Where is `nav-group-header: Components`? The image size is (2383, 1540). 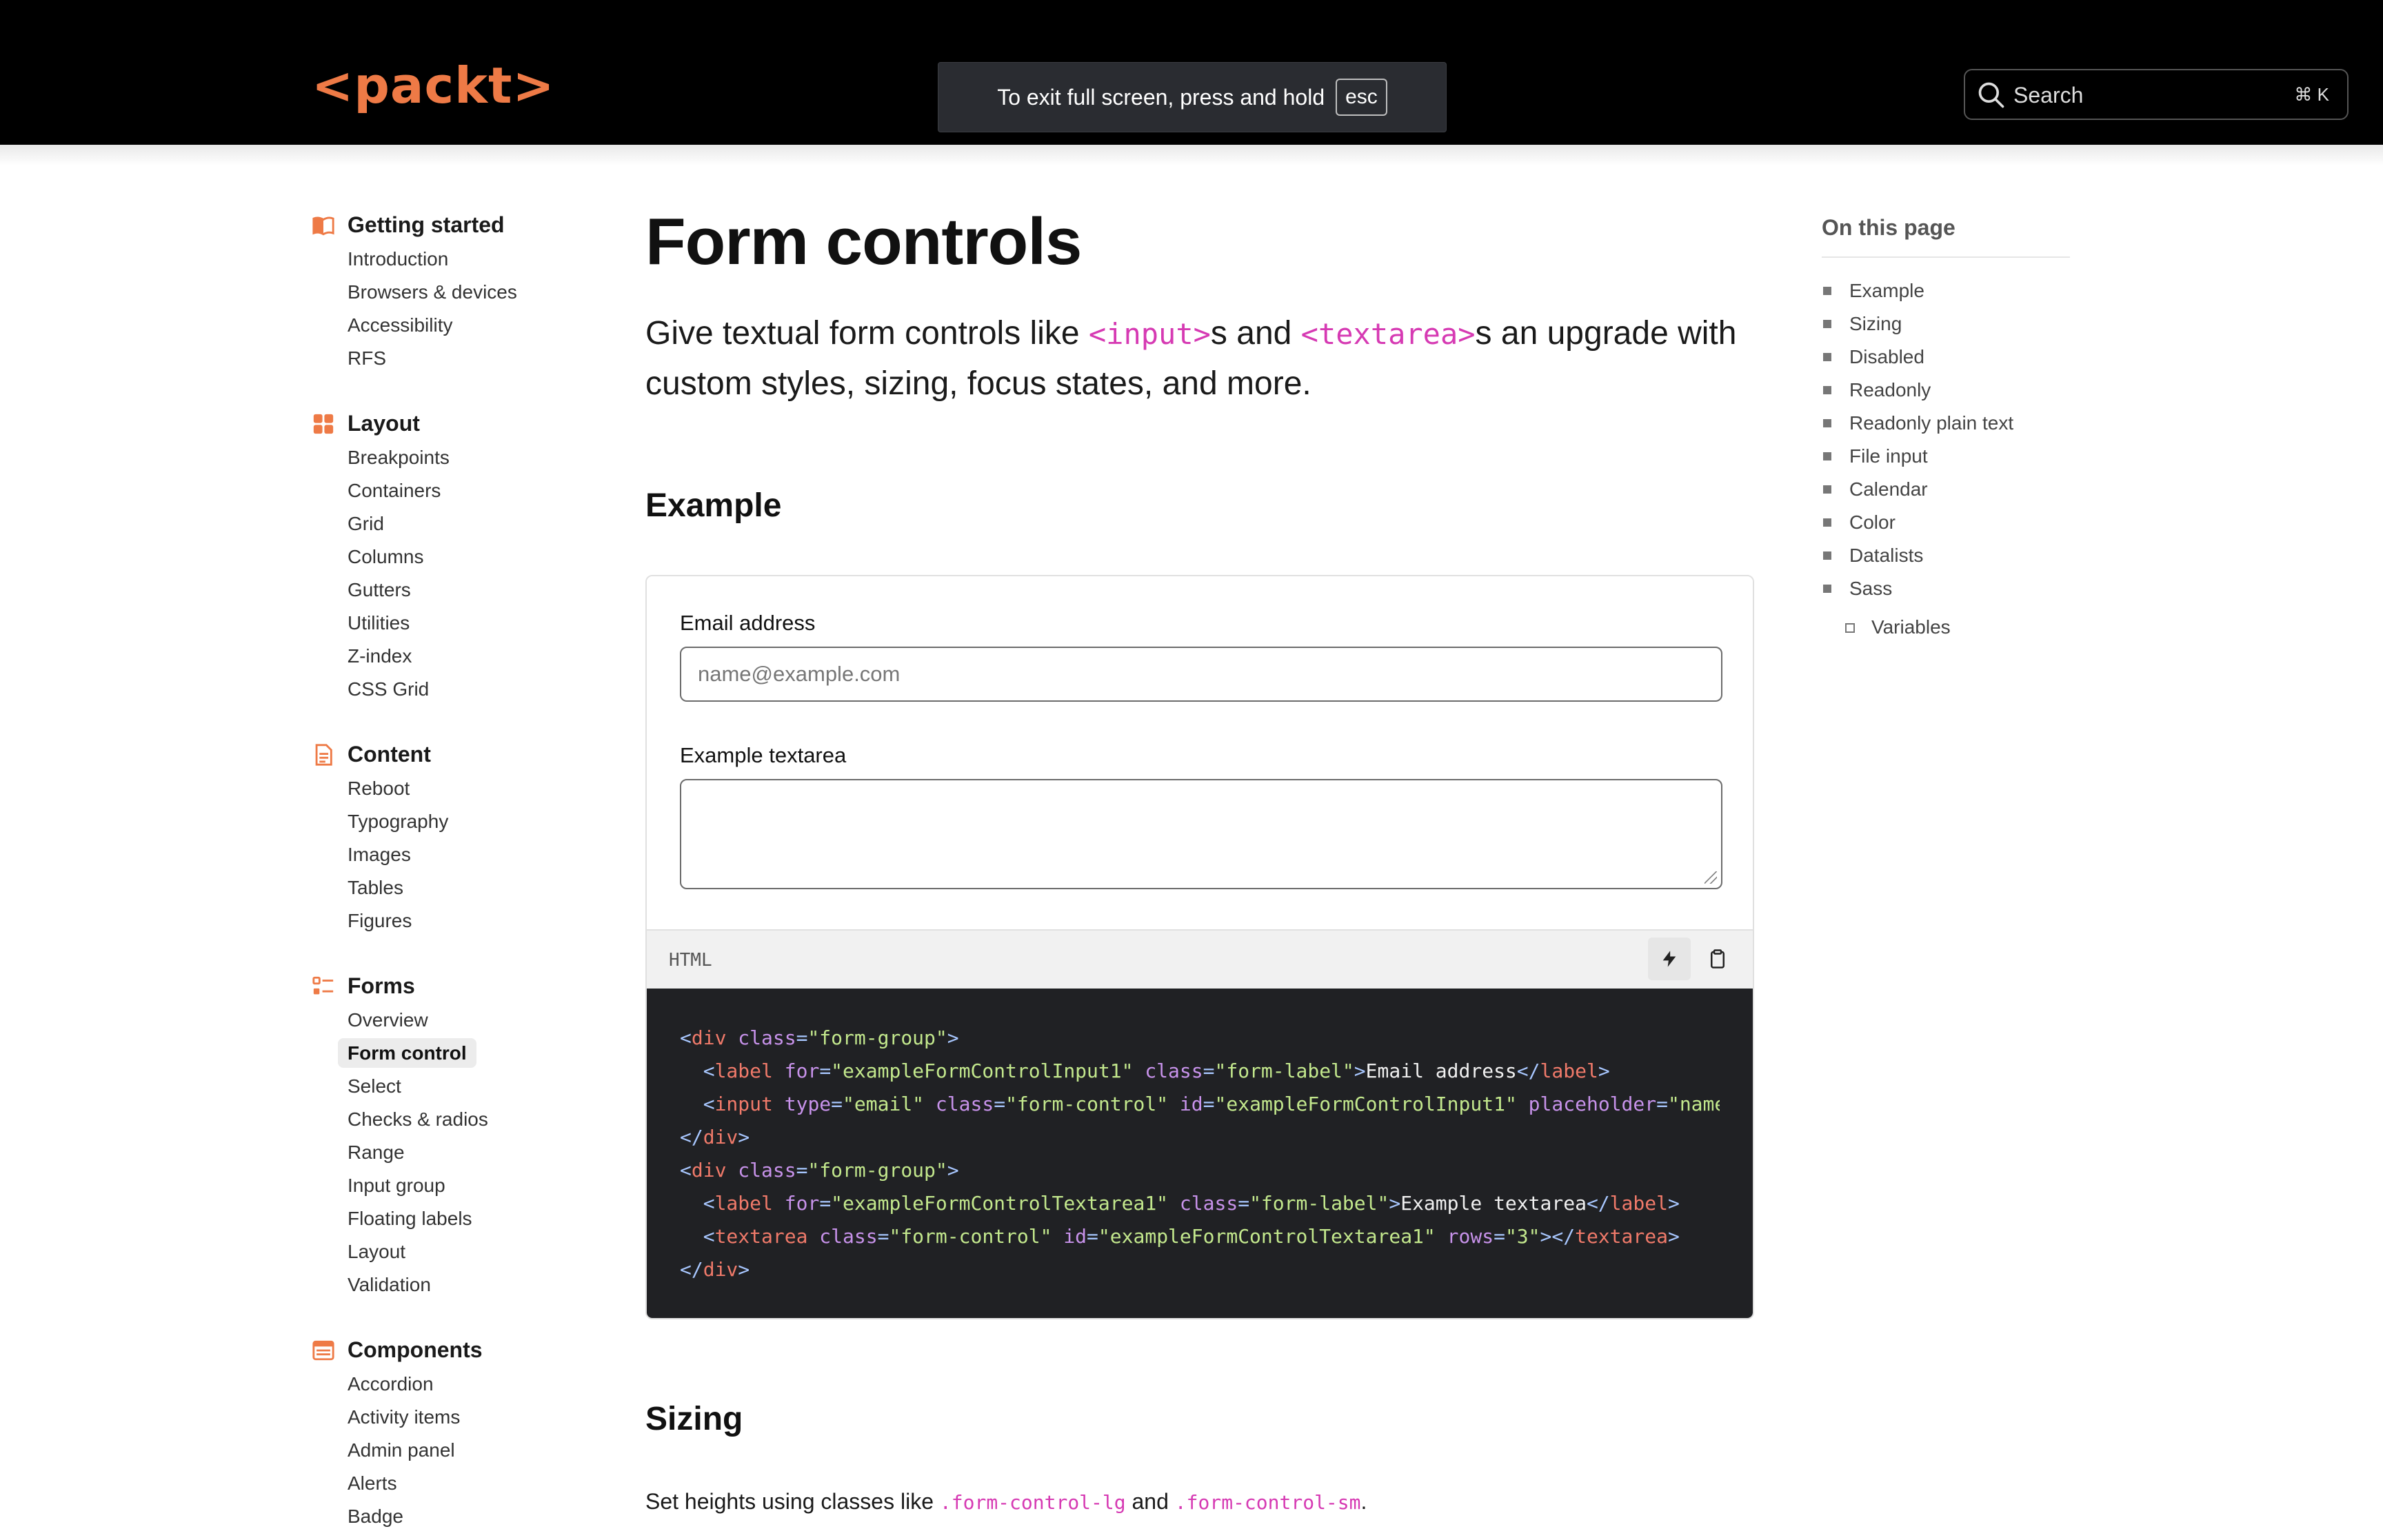
nav-group-header: Components is located at coordinates (456, 1350).